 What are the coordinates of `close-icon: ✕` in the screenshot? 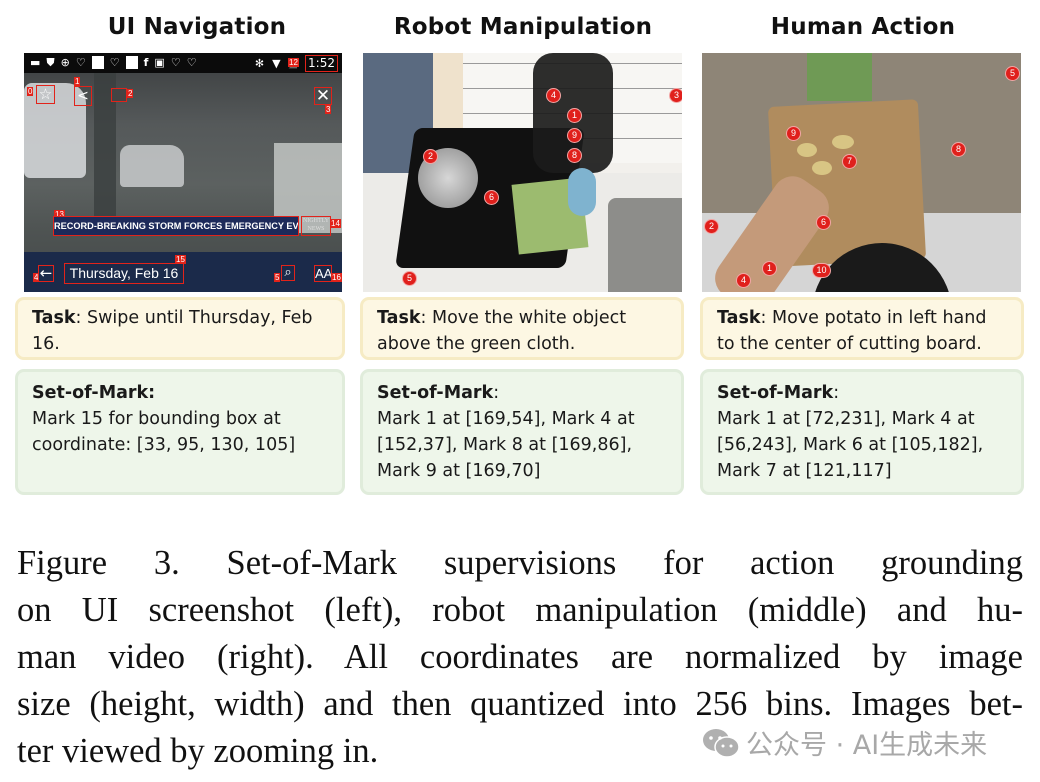 It's located at (323, 96).